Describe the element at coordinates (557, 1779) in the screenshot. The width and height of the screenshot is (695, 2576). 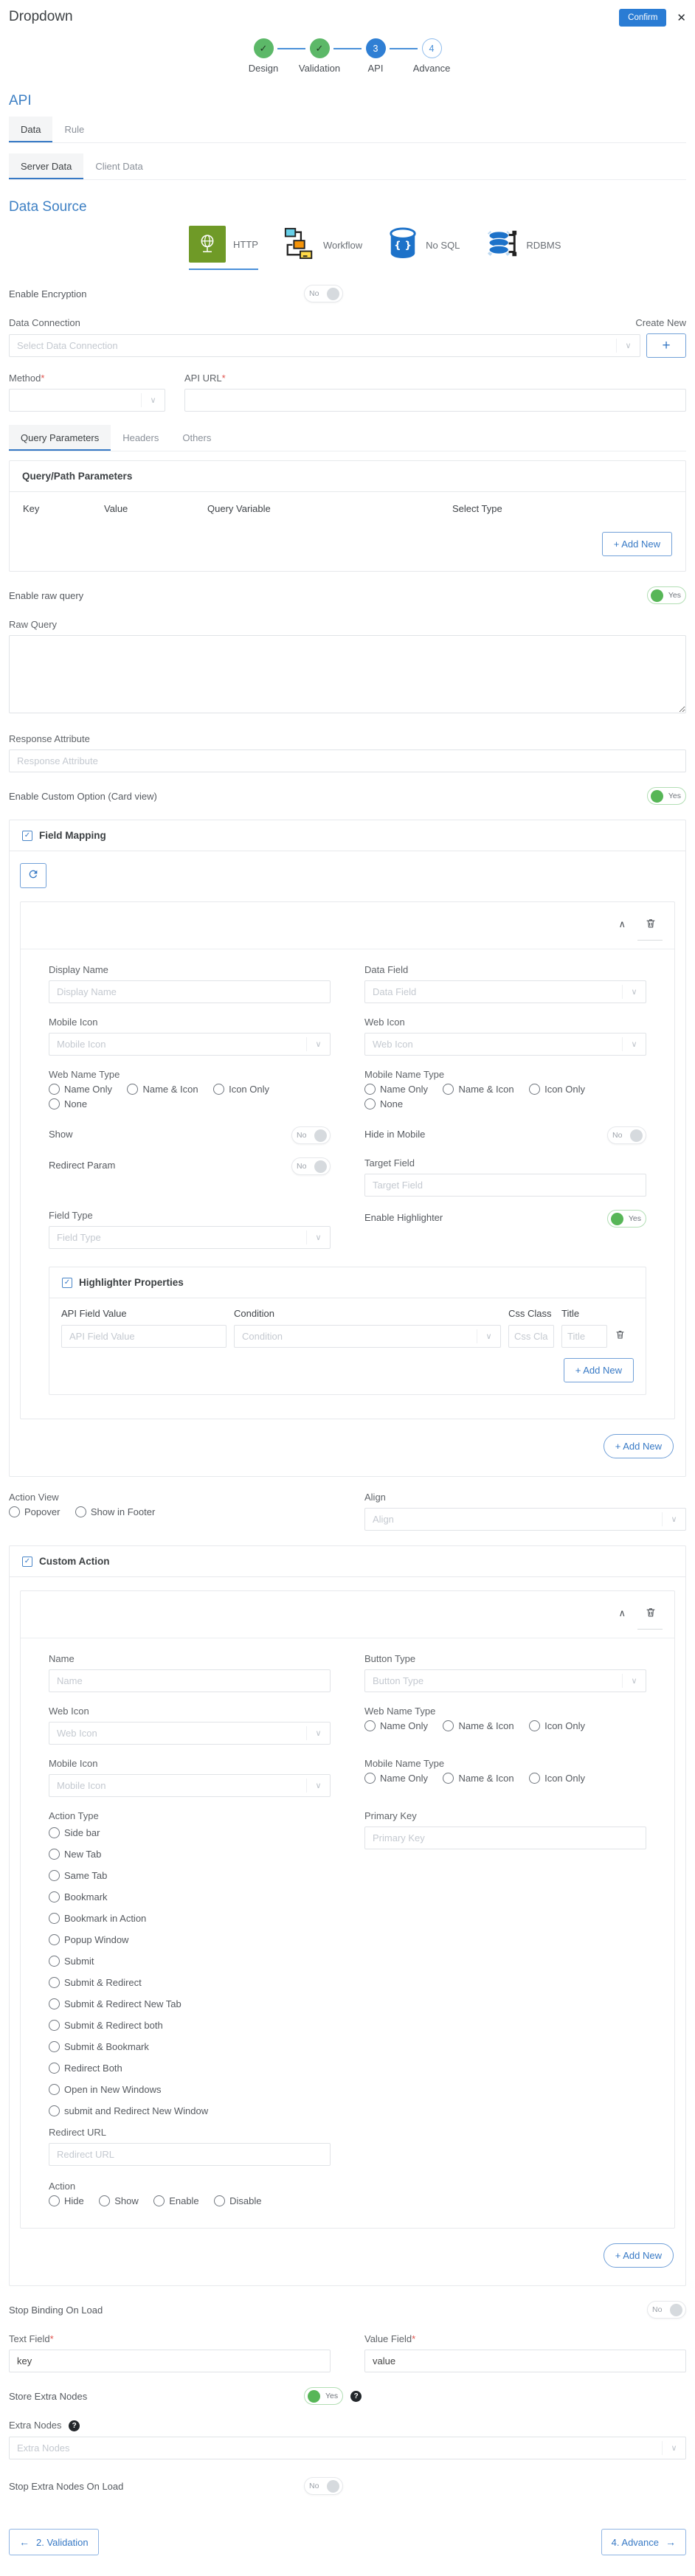
I see `radio-ca-mobile-icon-only: Icon Only` at that location.